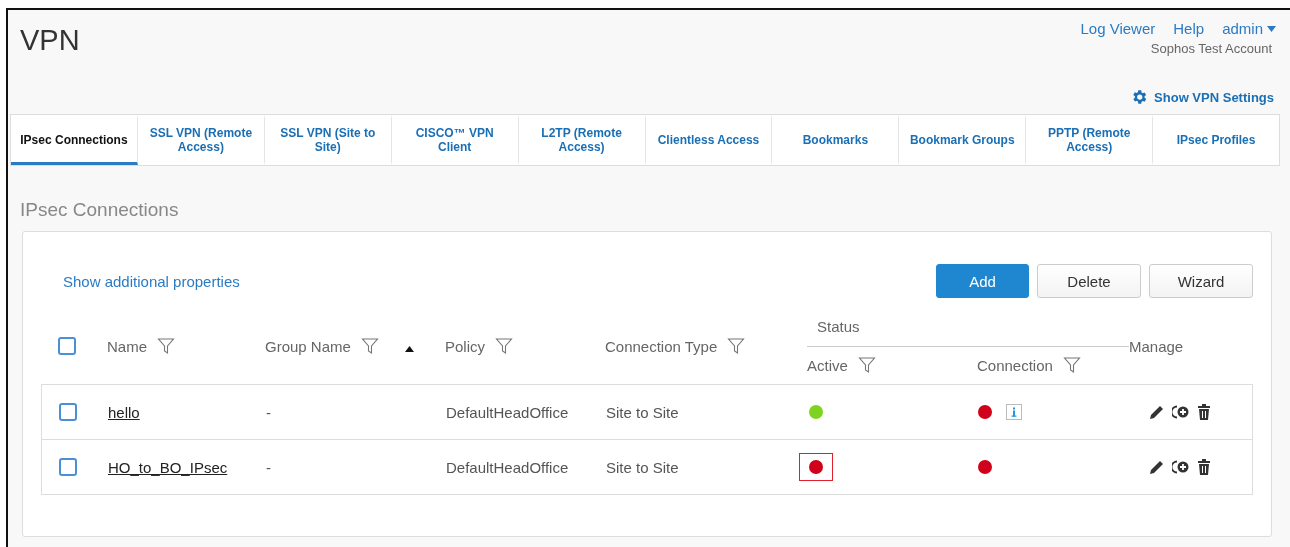 The height and width of the screenshot is (547, 1290). I want to click on connection-name-link: HO_to_BO_IPsec, so click(168, 467).